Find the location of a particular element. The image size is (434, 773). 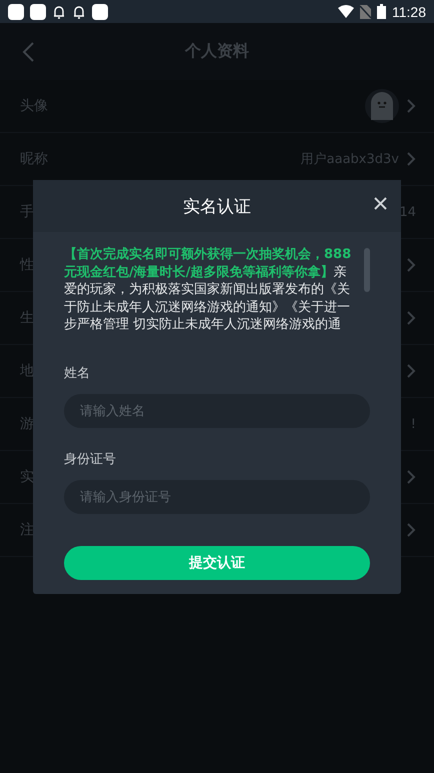

no-sim-icon is located at coordinates (365, 11).